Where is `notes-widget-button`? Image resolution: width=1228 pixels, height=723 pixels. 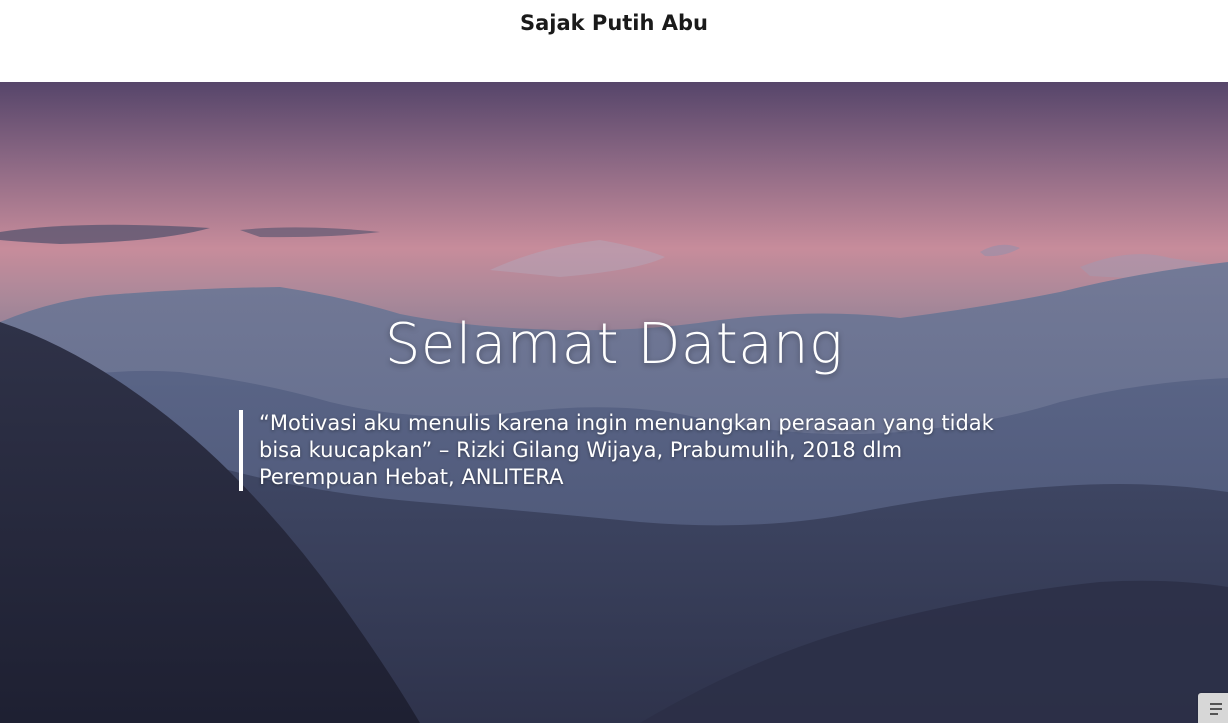
notes-widget-button is located at coordinates (1213, 708).